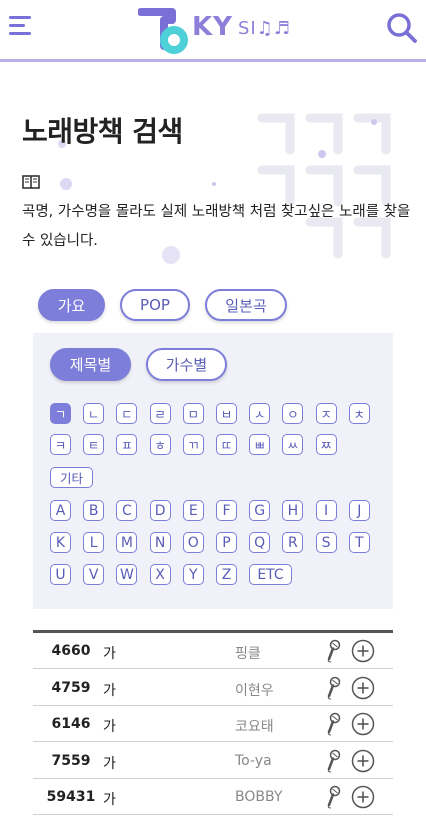 This screenshot has height=821, width=426. I want to click on index-key: O, so click(193, 542).